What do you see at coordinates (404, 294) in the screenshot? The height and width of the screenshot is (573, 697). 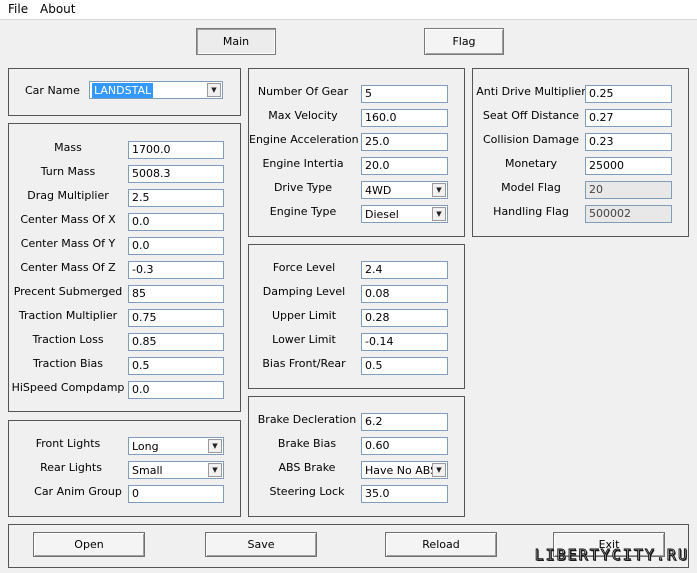 I see `damping-level-field: 0.08` at bounding box center [404, 294].